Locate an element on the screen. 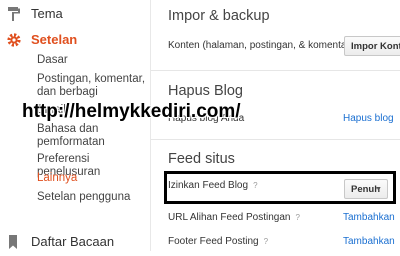  gear-icon is located at coordinates (14, 40).